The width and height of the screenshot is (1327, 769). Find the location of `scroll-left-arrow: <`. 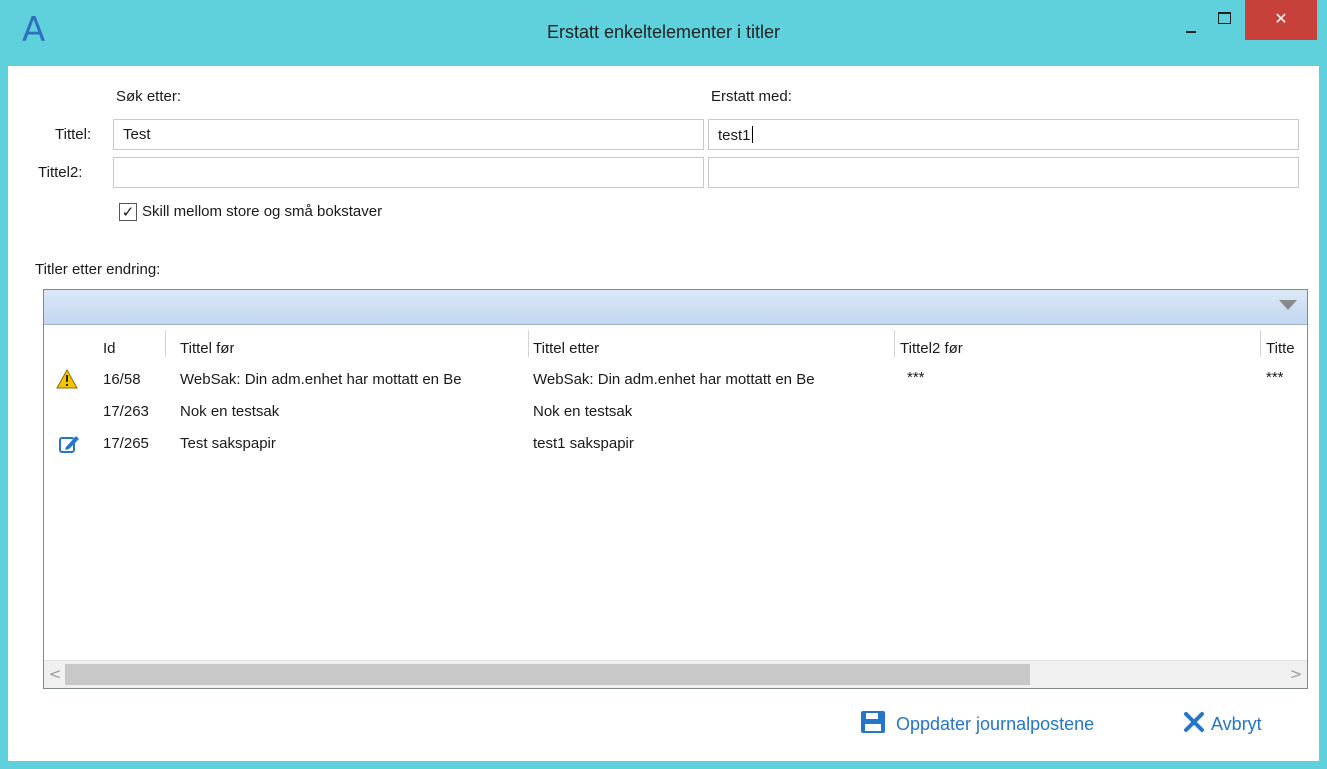

scroll-left-arrow: < is located at coordinates (55, 674).